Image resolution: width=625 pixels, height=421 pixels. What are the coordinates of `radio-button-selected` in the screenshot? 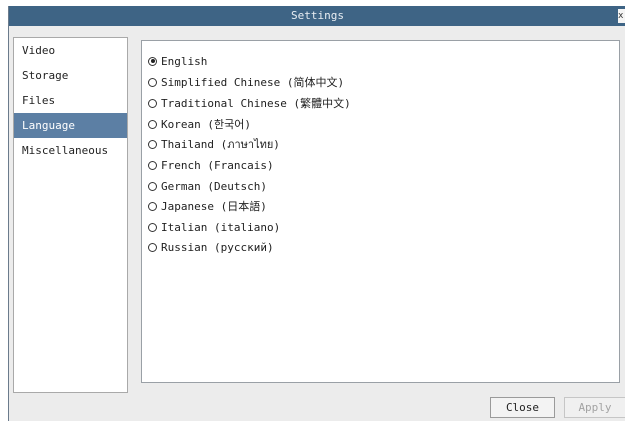 It's located at (152, 61).